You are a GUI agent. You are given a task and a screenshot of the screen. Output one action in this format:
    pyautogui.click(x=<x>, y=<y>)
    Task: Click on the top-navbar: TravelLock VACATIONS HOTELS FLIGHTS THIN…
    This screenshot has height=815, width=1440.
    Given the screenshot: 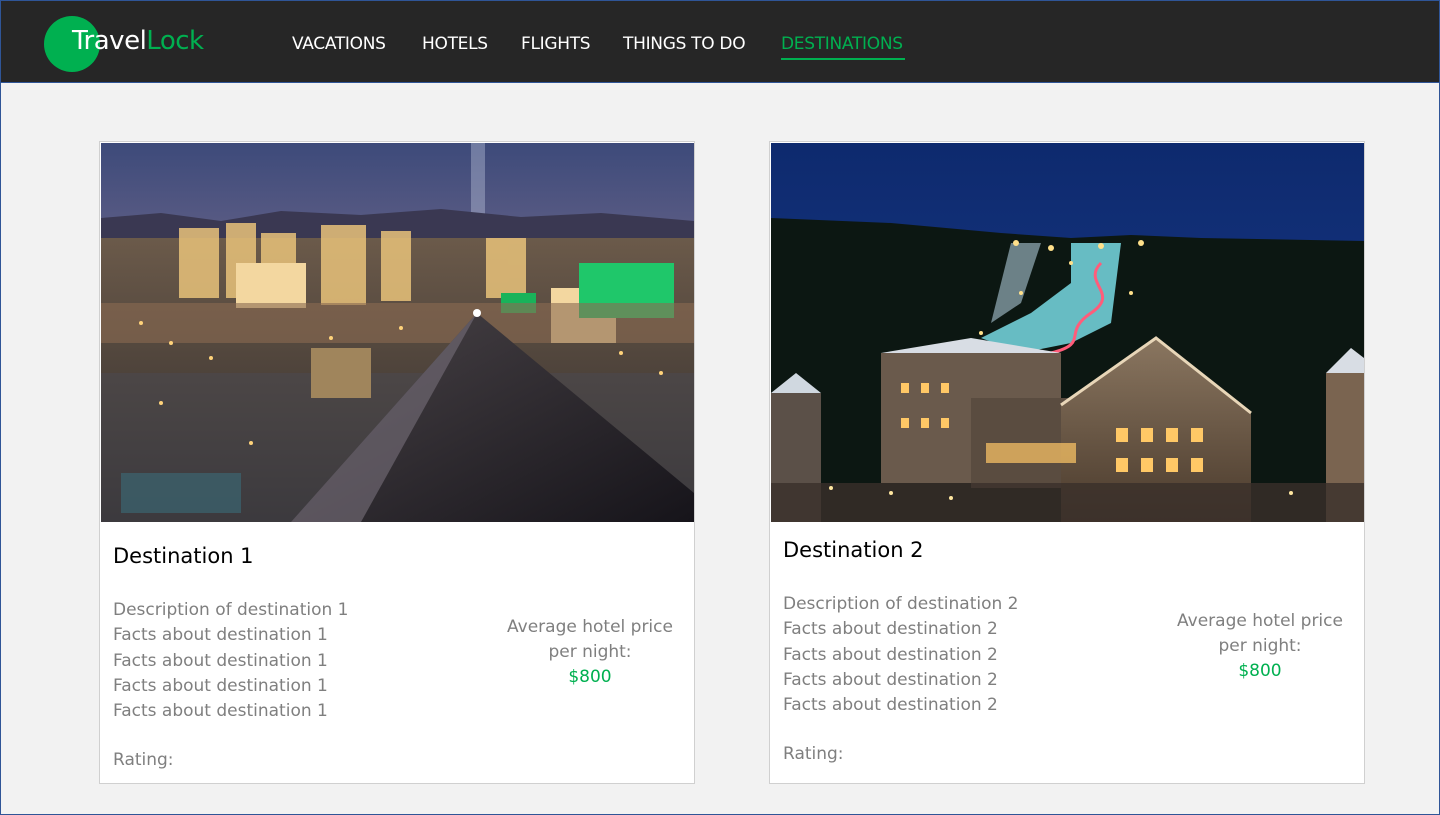 What is the action you would take?
    pyautogui.click(x=720, y=41)
    